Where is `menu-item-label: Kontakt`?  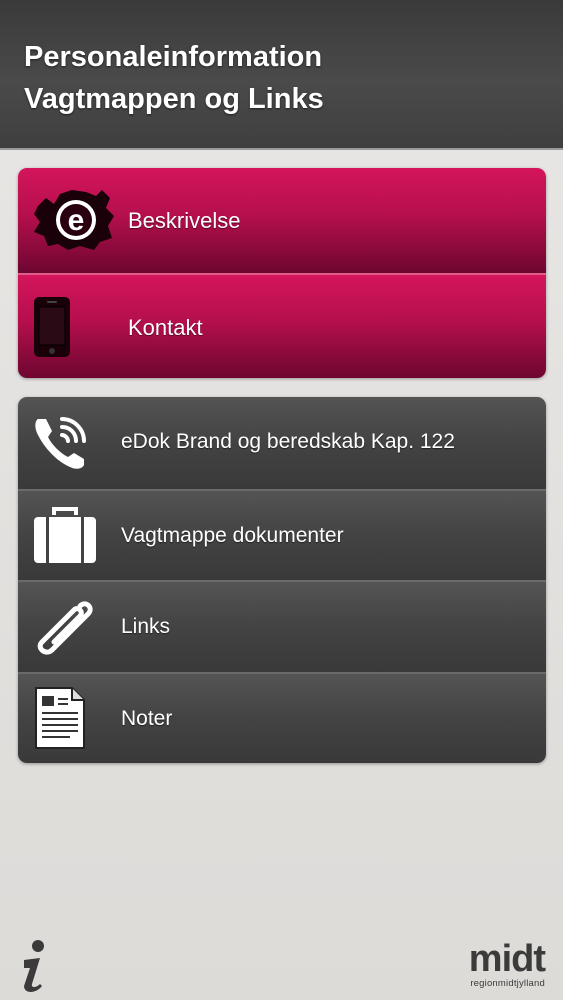 menu-item-label: Kontakt is located at coordinates (165, 327).